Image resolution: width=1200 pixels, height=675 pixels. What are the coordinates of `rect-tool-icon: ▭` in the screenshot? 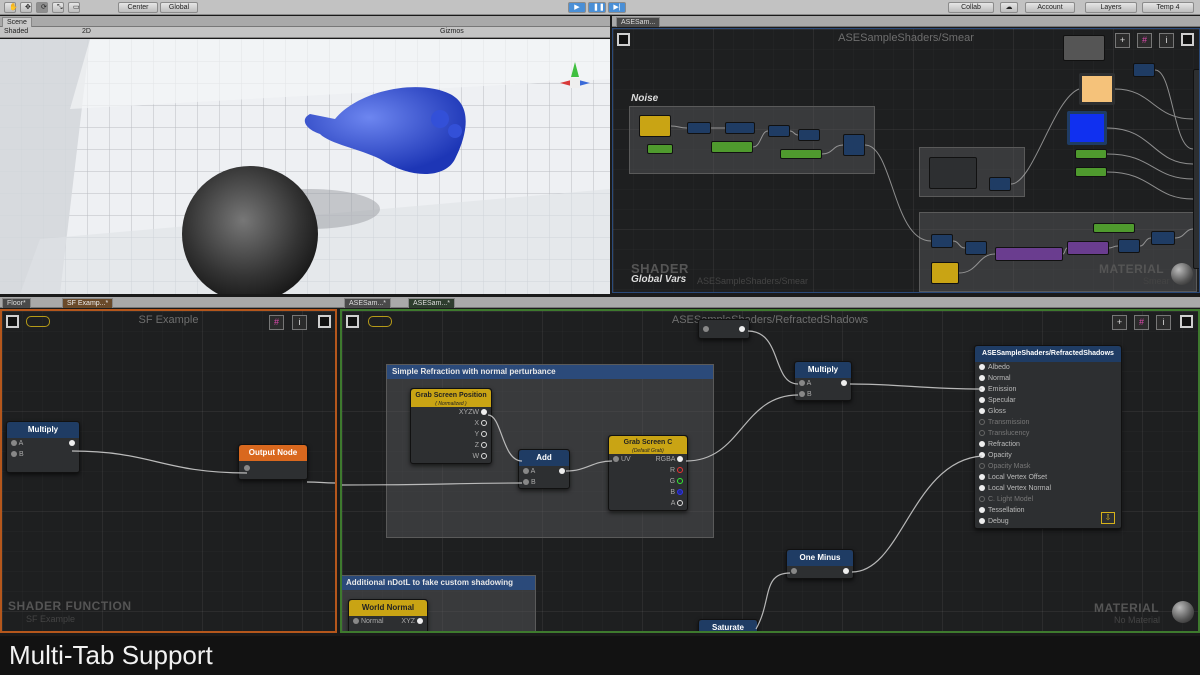 It's located at (74, 7).